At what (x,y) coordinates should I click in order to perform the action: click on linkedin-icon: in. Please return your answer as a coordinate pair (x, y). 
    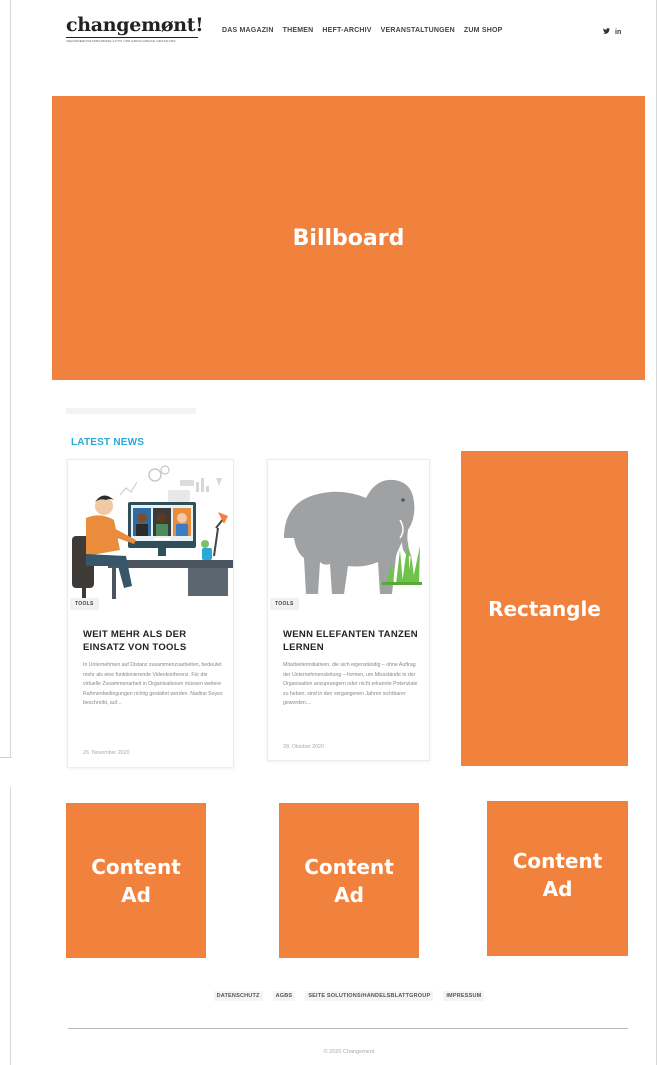
    Looking at the image, I should click on (618, 33).